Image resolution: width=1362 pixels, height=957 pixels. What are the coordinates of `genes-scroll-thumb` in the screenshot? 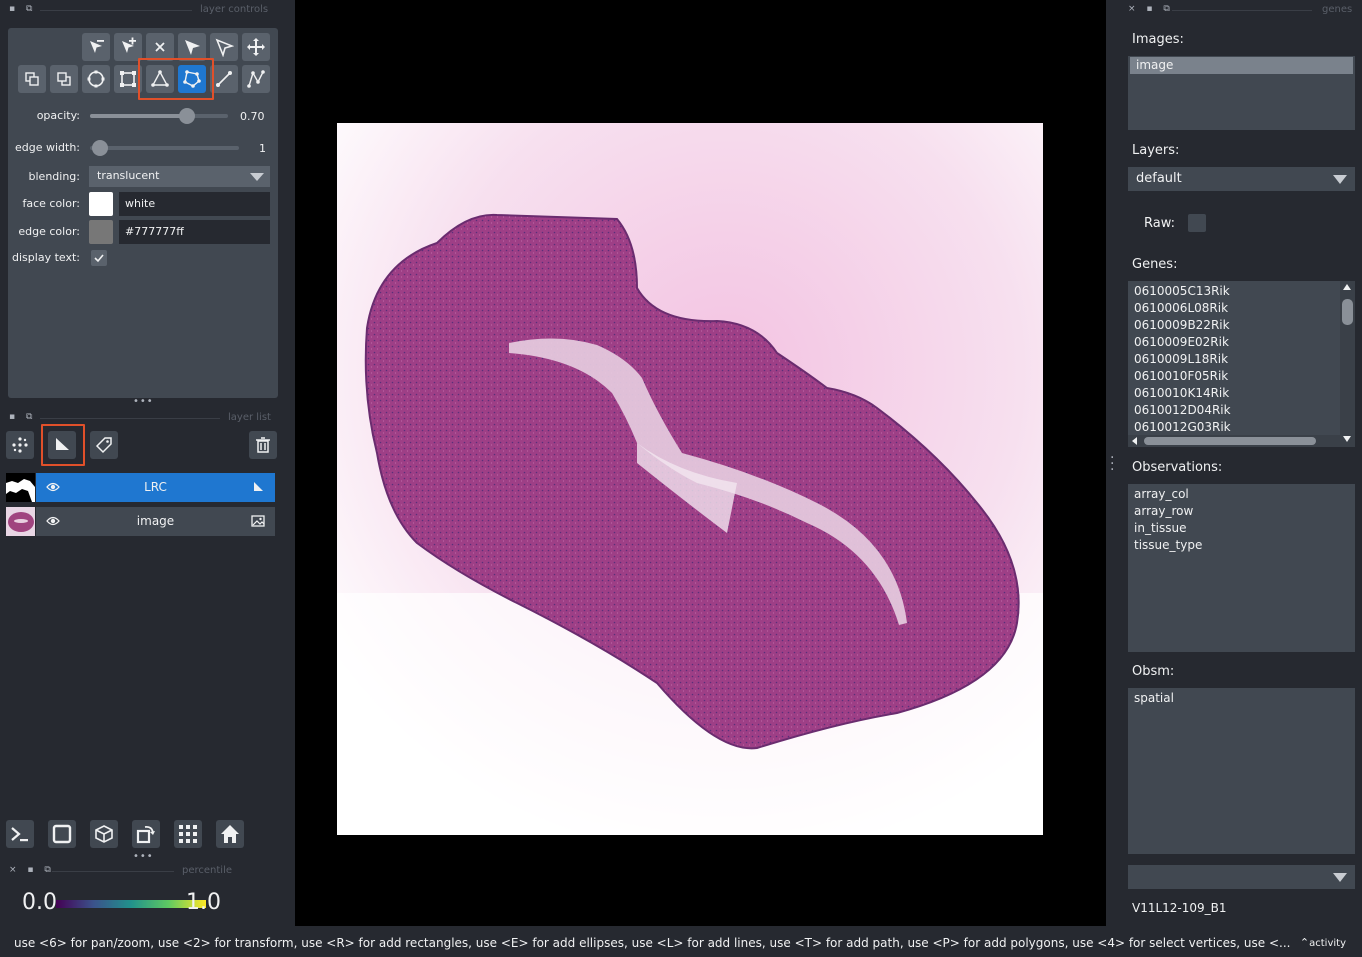 It's located at (1347, 312).